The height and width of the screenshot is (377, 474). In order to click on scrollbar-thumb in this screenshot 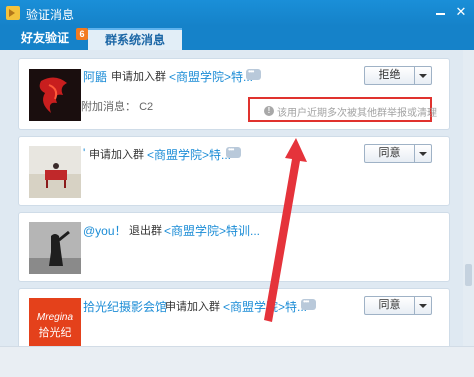, I will do `click(468, 275)`.